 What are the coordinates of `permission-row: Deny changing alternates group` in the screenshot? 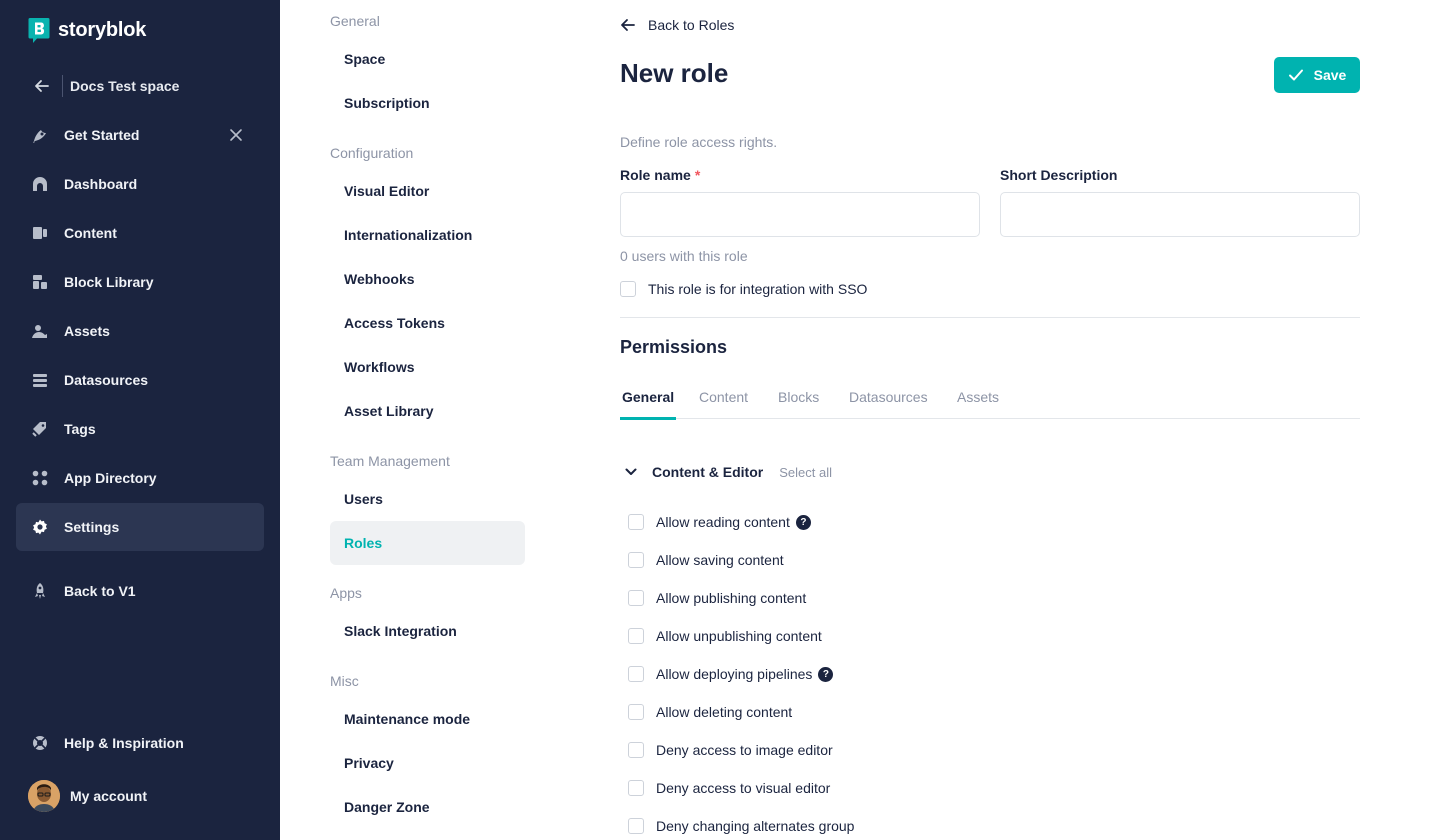 It's located at (928, 823).